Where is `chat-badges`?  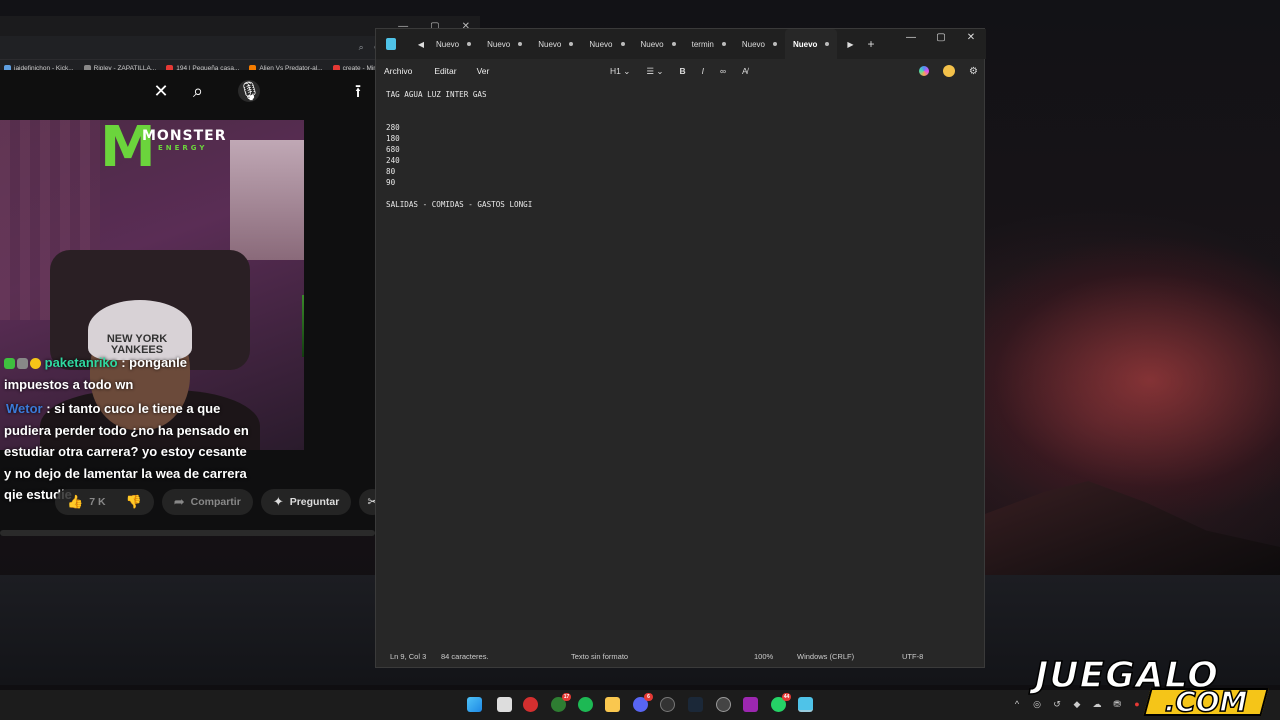
chat-badges is located at coordinates (22, 364).